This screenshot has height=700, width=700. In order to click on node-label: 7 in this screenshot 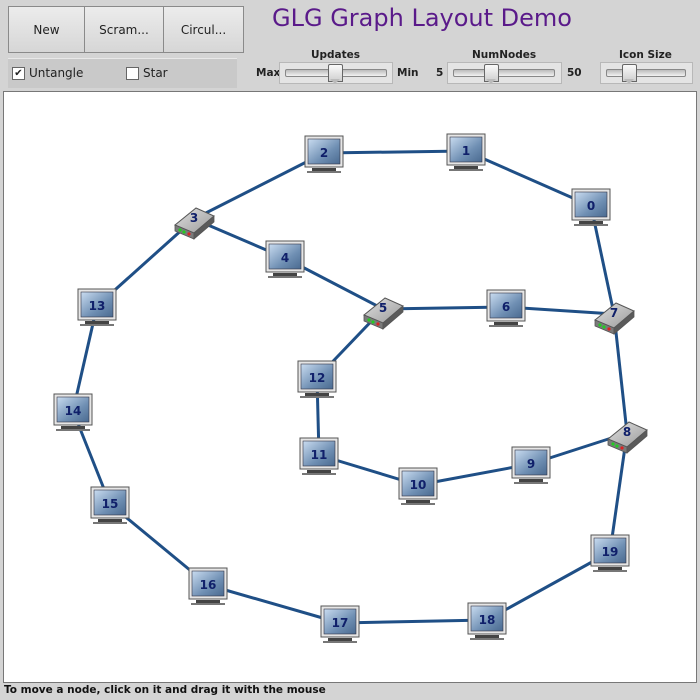, I will do `click(614, 313)`.